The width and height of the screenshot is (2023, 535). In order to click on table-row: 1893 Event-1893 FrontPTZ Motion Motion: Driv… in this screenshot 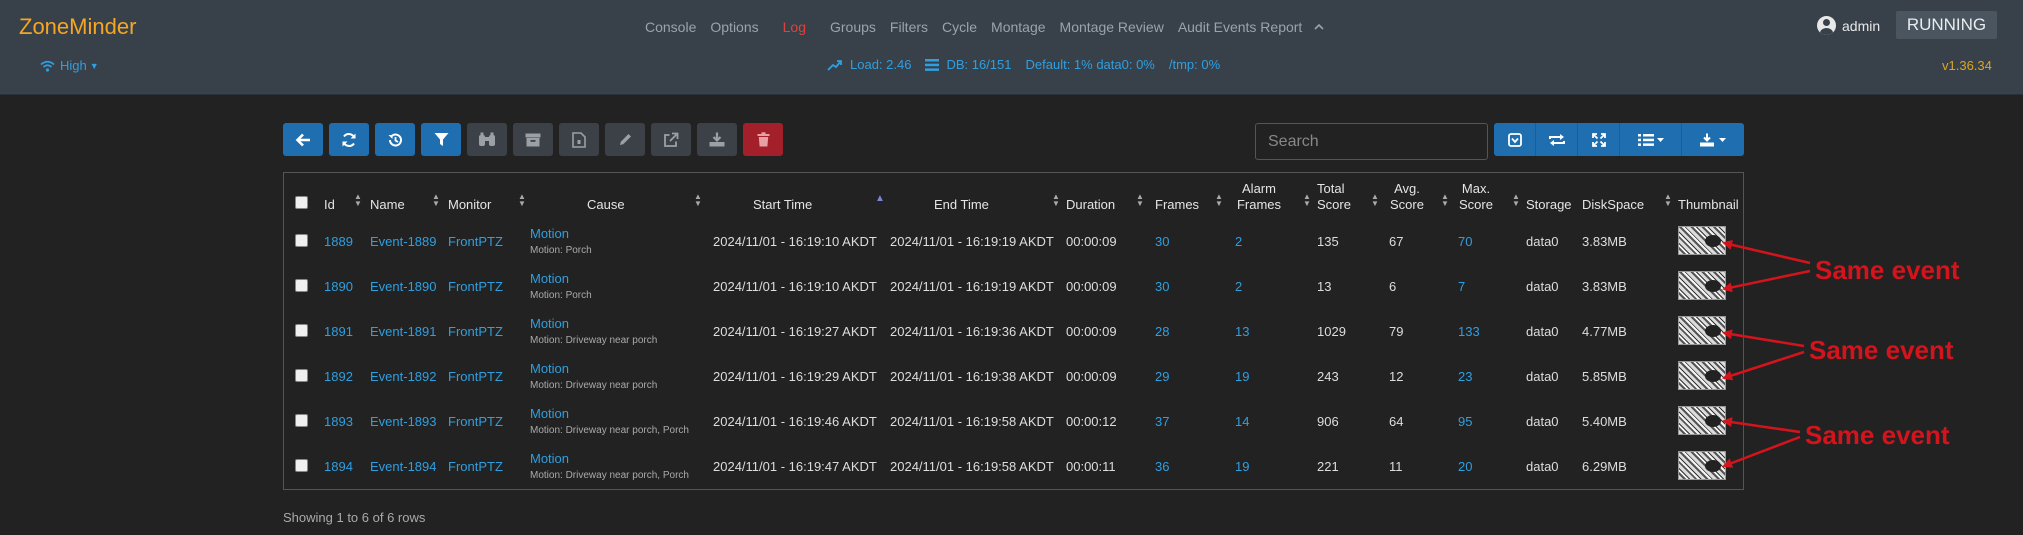, I will do `click(1014, 421)`.